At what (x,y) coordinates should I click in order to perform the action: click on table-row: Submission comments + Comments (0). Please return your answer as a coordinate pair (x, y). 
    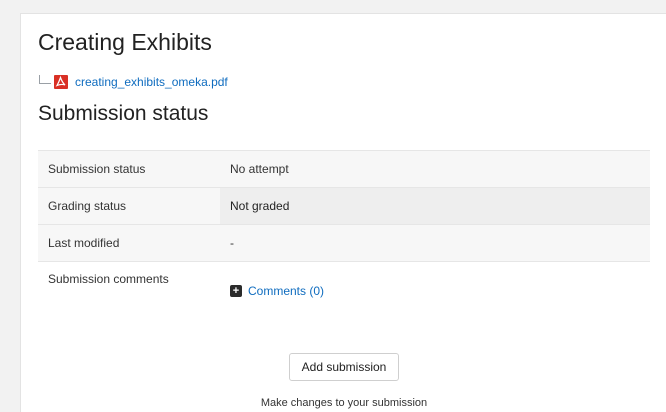
    Looking at the image, I should click on (344, 292).